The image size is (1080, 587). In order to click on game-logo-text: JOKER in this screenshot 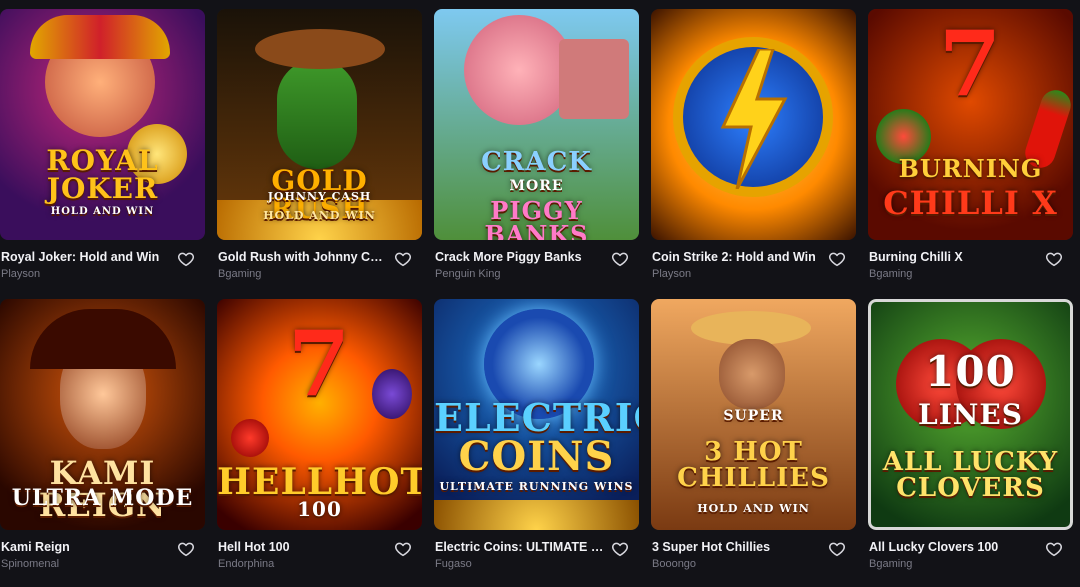, I will do `click(102, 188)`.